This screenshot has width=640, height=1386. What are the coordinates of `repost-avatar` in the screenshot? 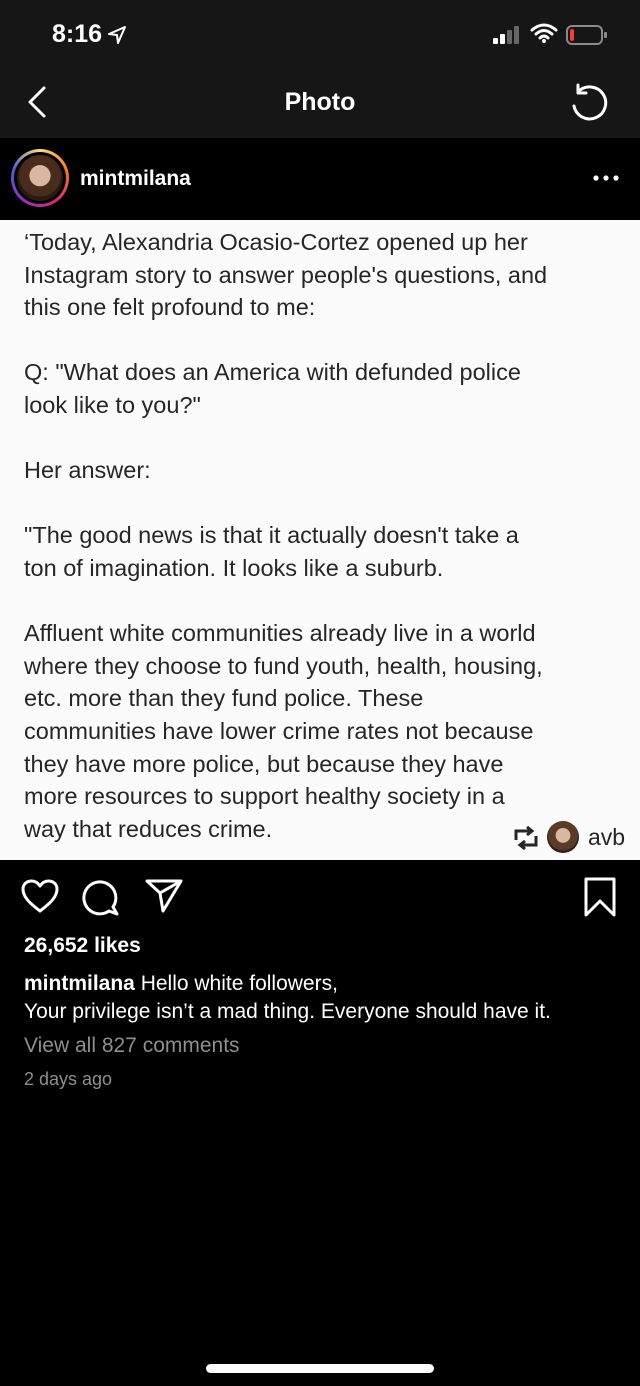 It's located at (563, 837).